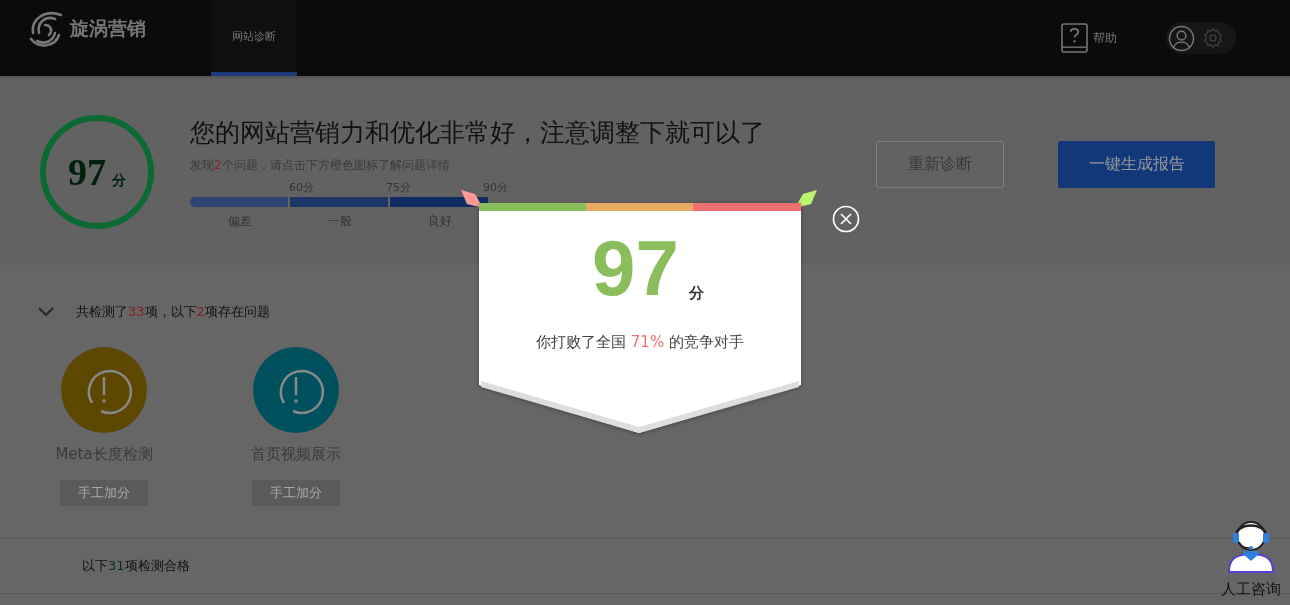  What do you see at coordinates (87, 172) in the screenshot?
I see `score-value: 97` at bounding box center [87, 172].